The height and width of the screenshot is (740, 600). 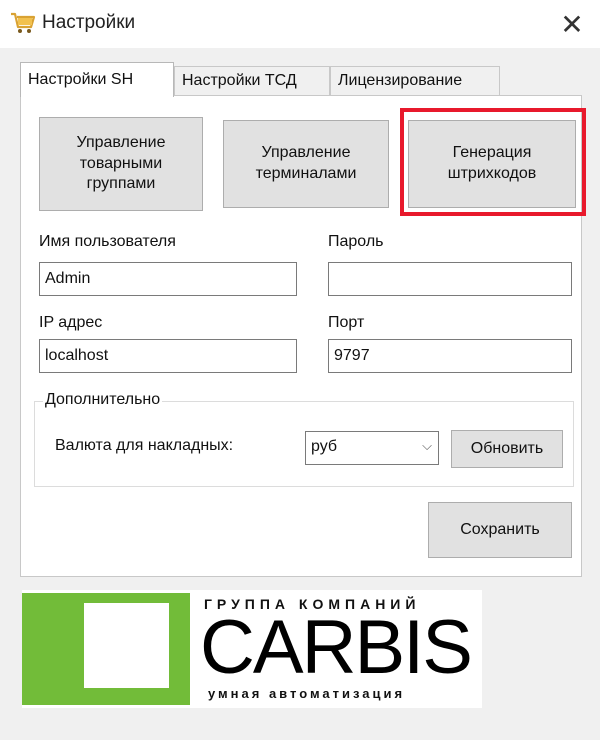 I want to click on password-label: Пароль, so click(x=356, y=241).